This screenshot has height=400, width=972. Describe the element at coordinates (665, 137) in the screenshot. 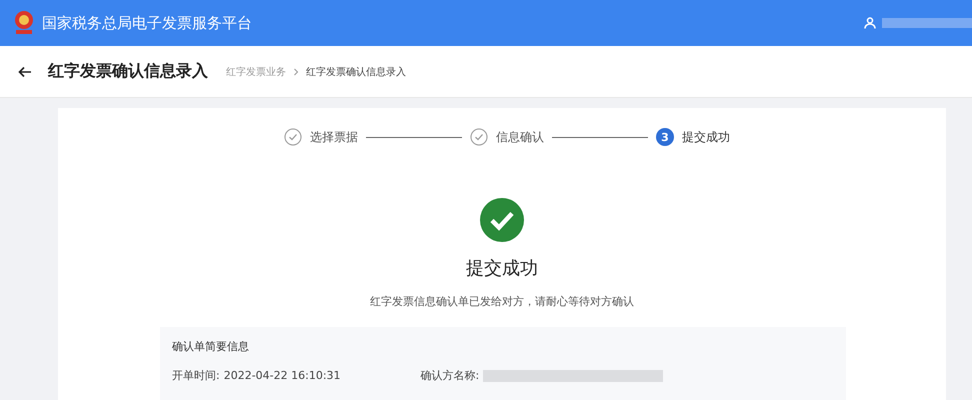

I see `step-number: 3` at that location.